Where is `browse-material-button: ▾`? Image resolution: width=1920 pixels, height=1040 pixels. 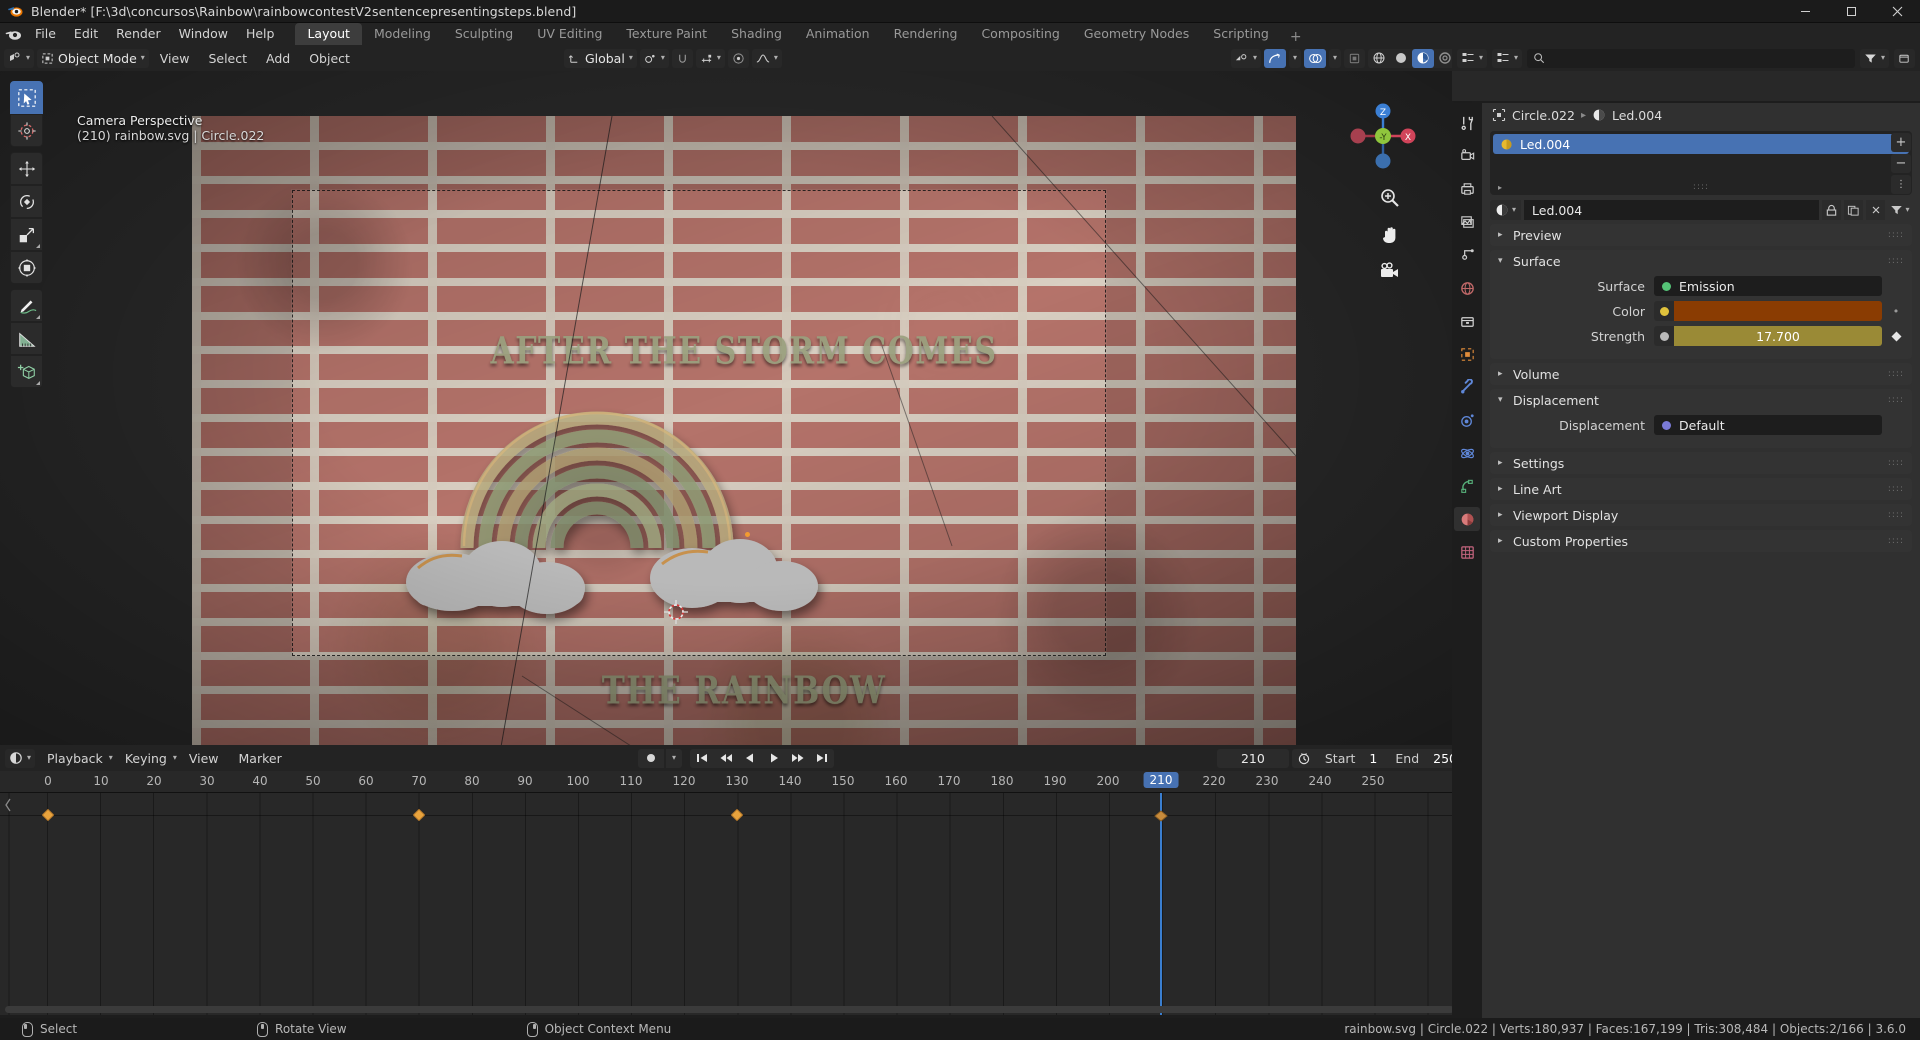 browse-material-button: ▾ is located at coordinates (1506, 210).